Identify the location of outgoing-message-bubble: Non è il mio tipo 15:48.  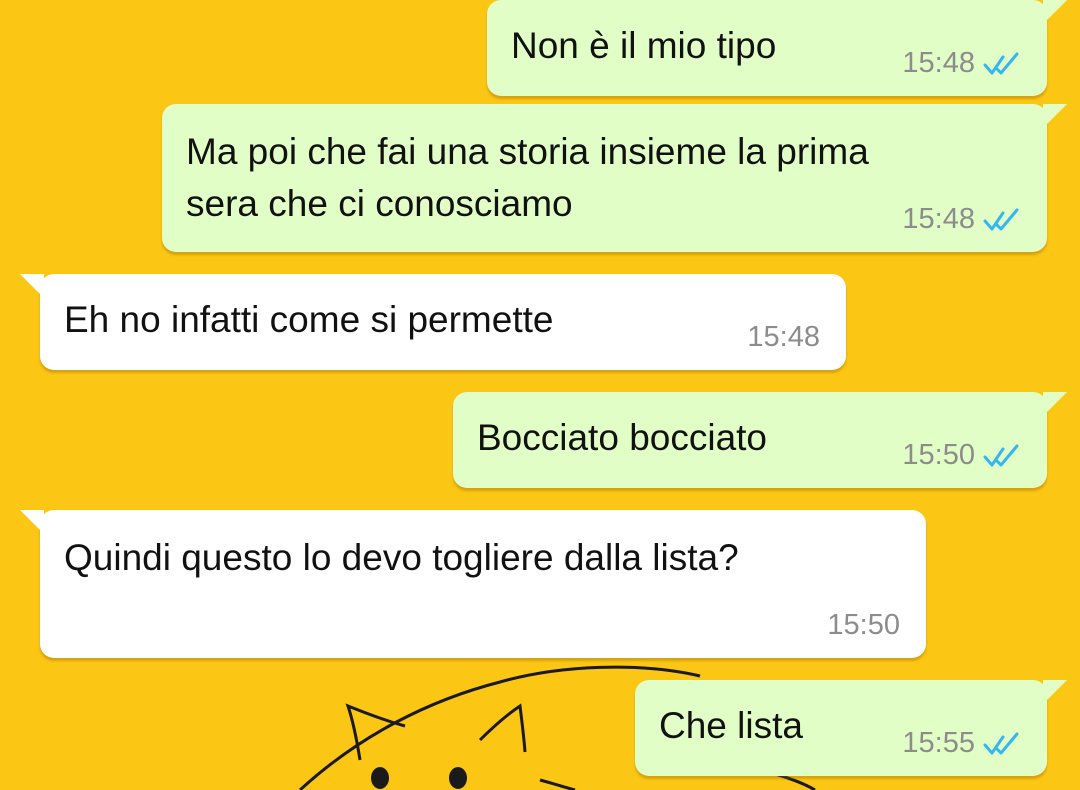
(777, 48).